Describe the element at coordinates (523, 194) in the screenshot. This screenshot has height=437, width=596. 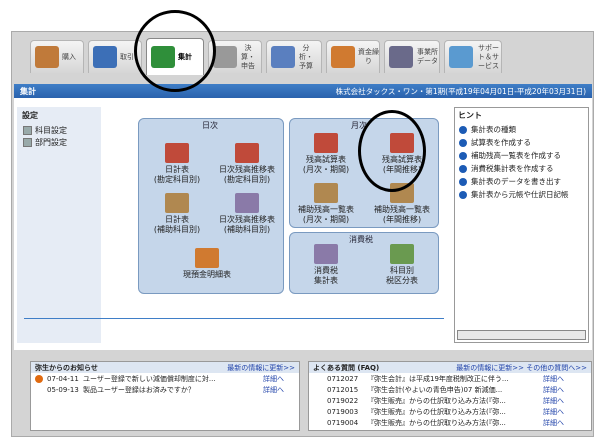
I see `hint-link: 集計表から元帳や仕訳日記帳` at that location.